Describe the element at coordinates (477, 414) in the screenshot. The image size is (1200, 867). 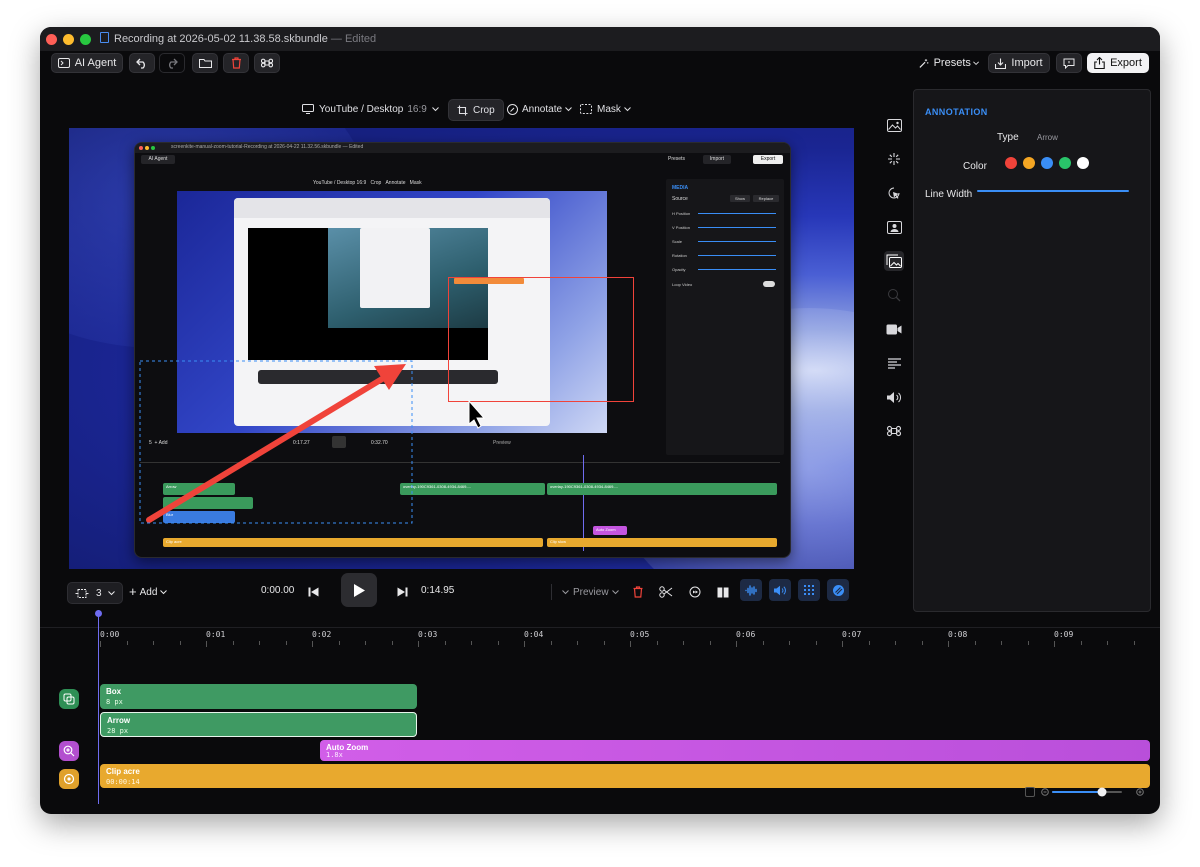
I see `cursor-pointer-icon` at that location.